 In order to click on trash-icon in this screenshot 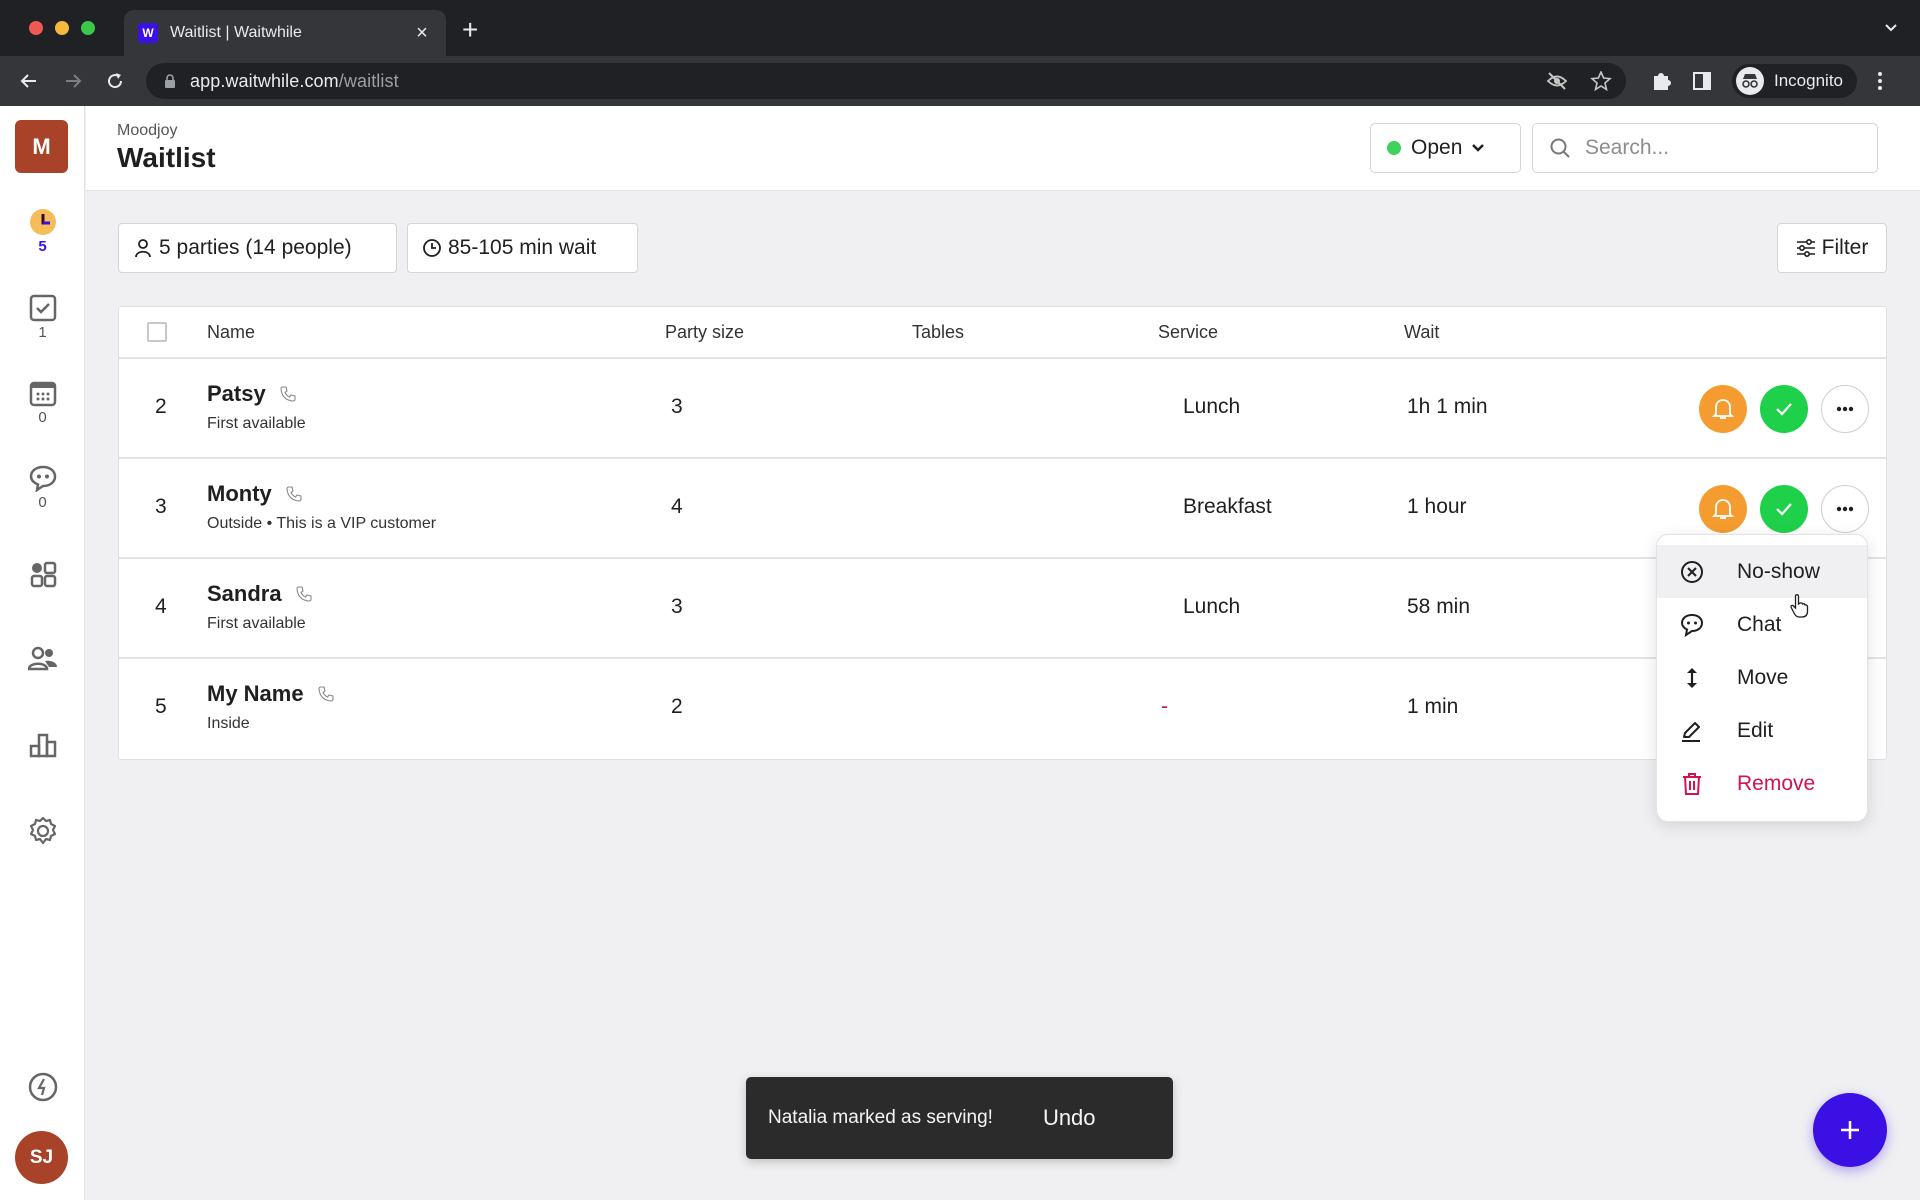, I will do `click(1692, 783)`.